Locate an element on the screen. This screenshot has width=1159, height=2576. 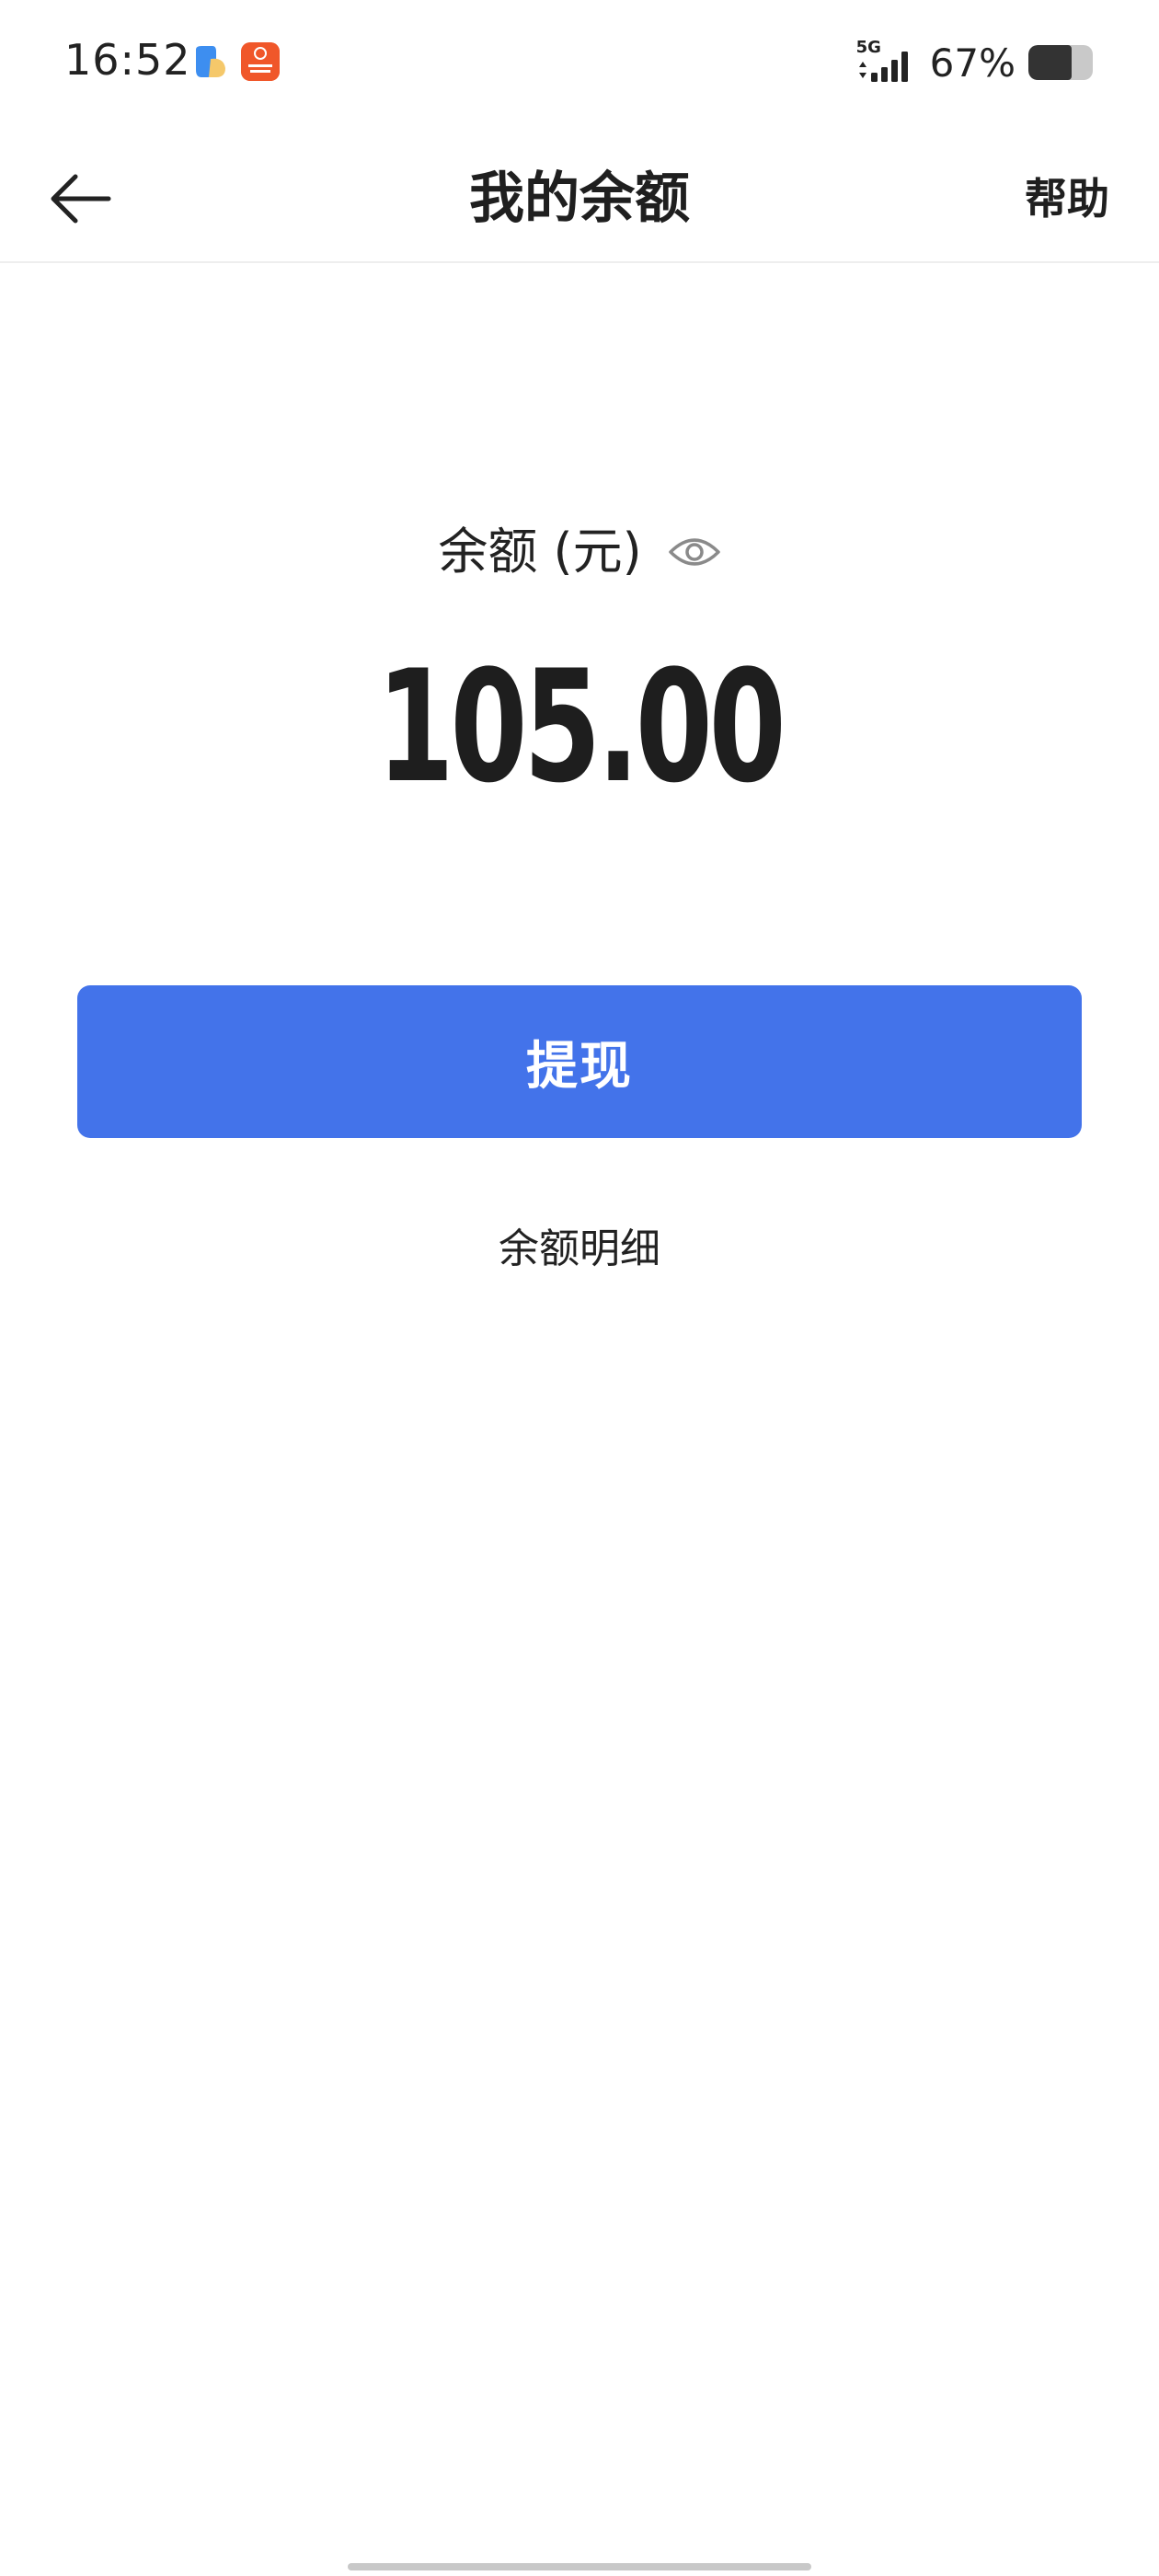
balance-details-link: 余额明细 is located at coordinates (579, 1249).